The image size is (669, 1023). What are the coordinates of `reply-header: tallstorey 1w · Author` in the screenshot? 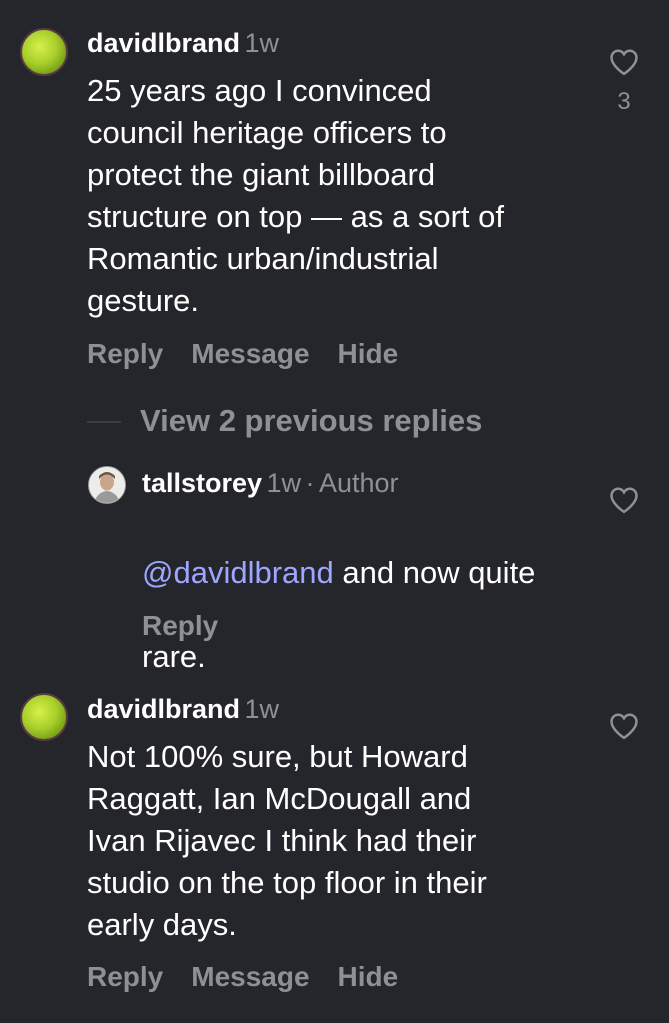 It's located at (270, 483).